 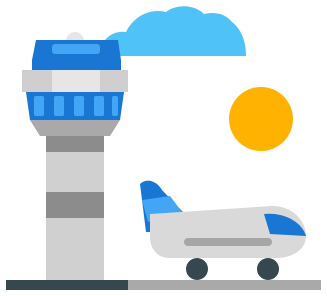 I want to click on sun-icon, so click(x=261, y=119).